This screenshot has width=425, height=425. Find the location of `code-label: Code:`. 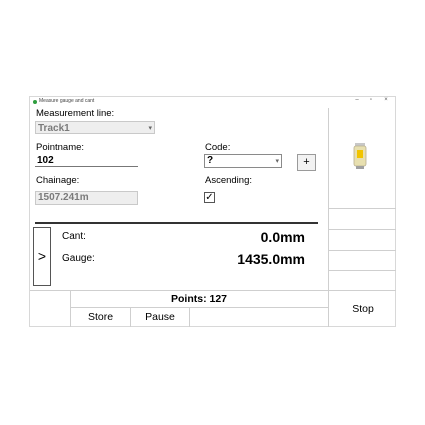

code-label: Code: is located at coordinates (218, 147).